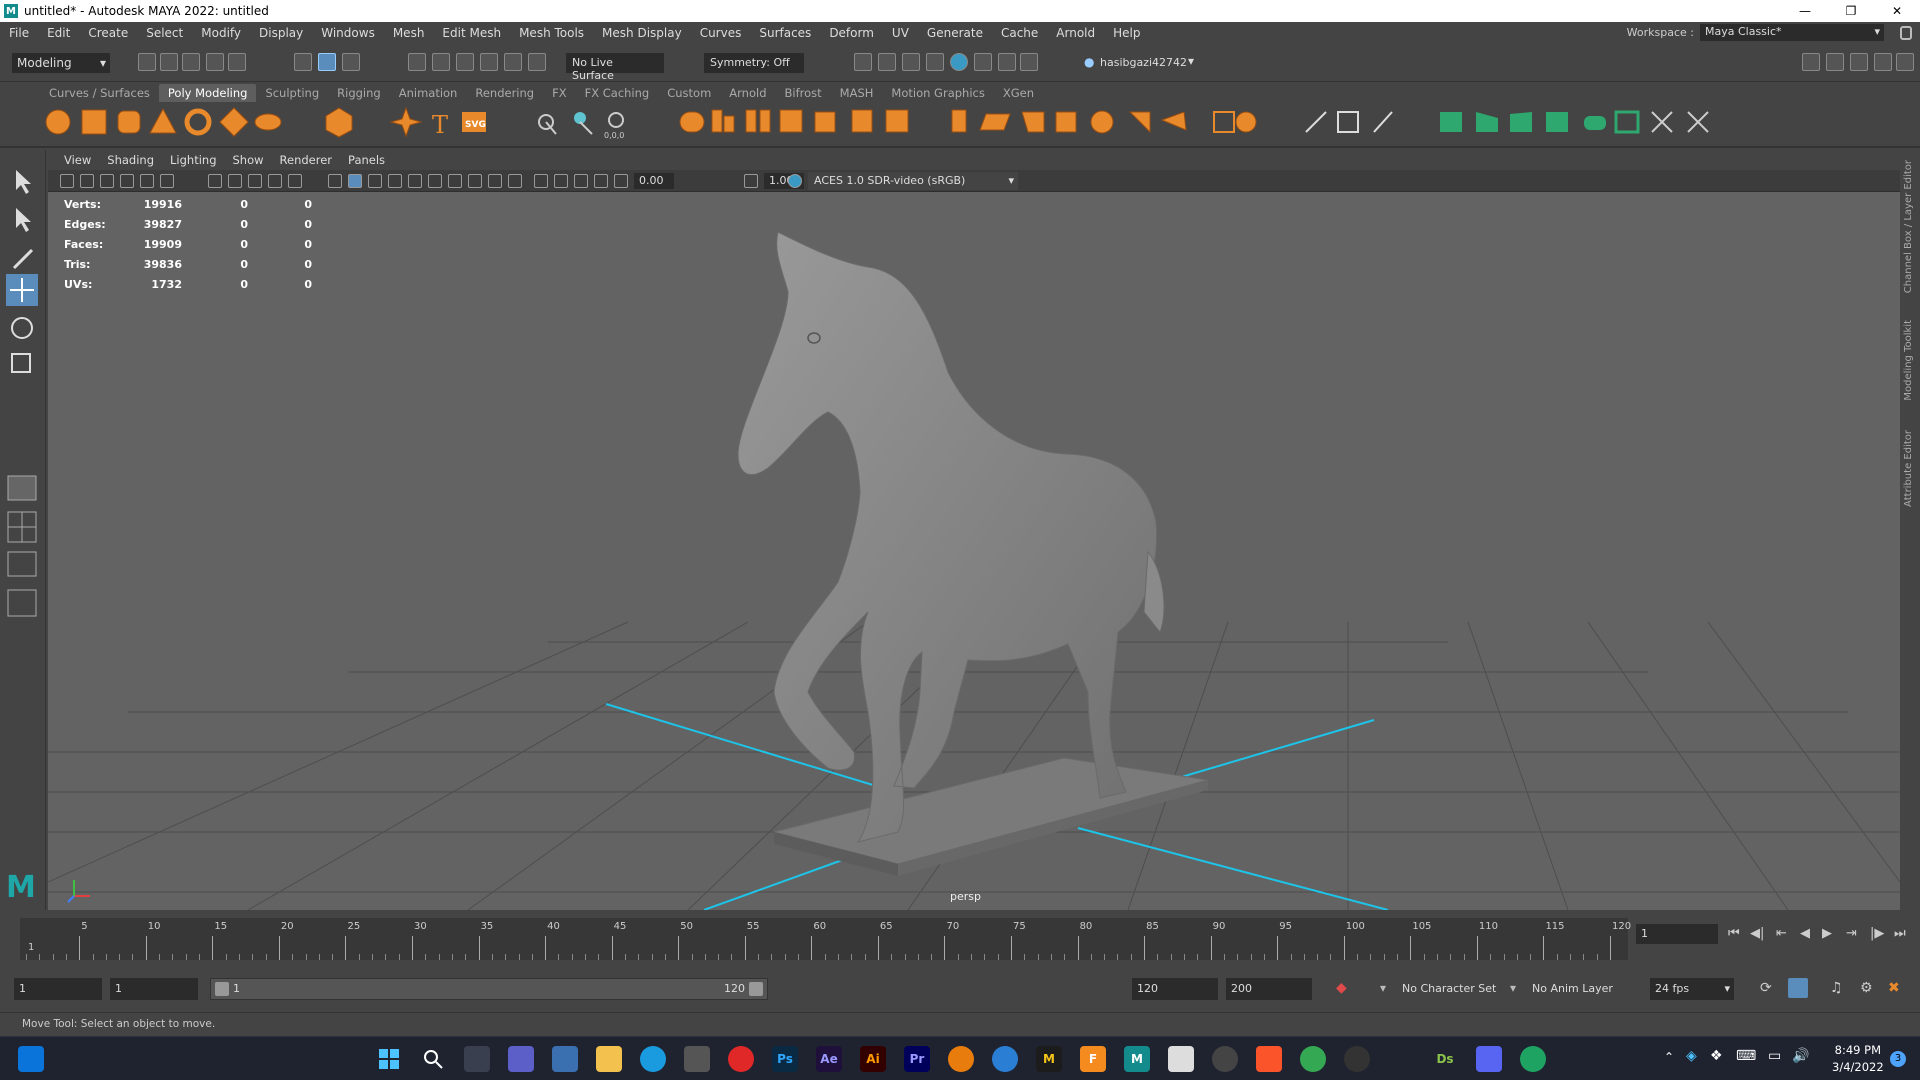 This screenshot has width=1920, height=1080. I want to click on discord-icon, so click(1489, 1059).